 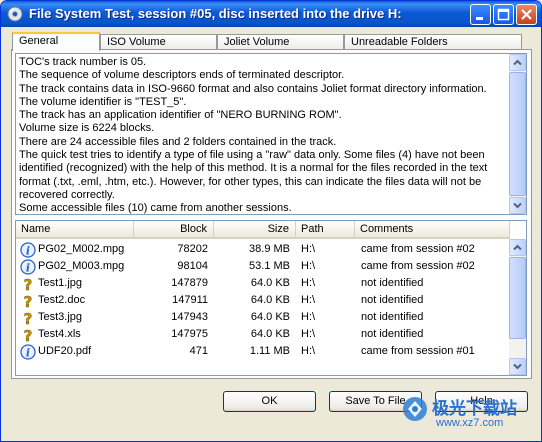 What do you see at coordinates (480, 14) in the screenshot?
I see `minimize-button` at bounding box center [480, 14].